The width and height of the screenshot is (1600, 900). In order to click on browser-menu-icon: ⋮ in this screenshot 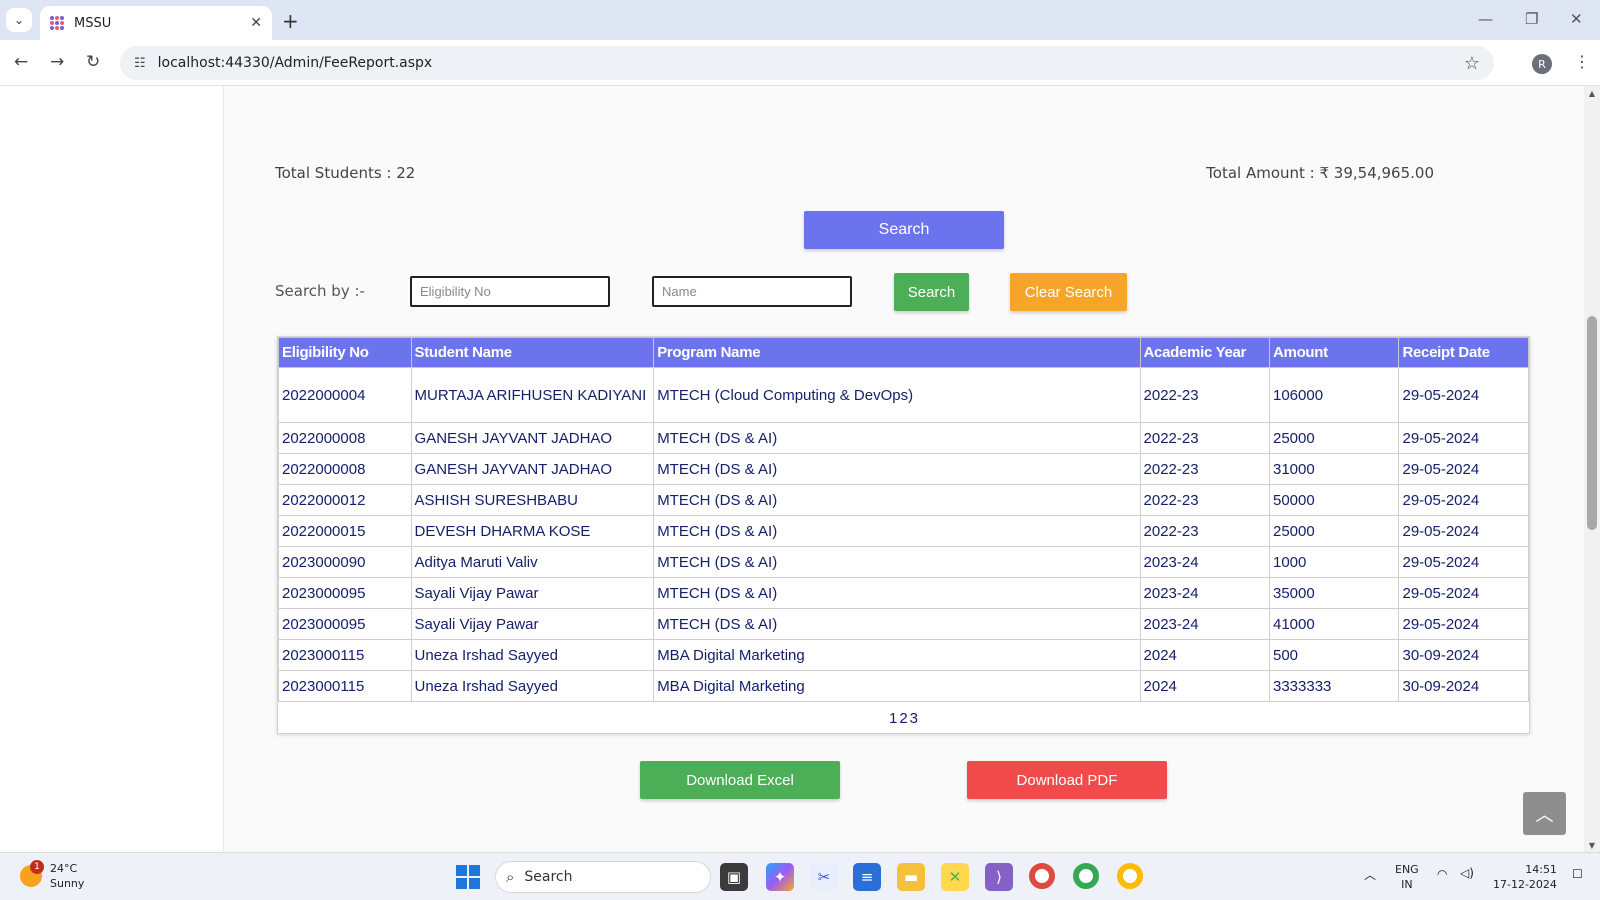, I will do `click(1582, 61)`.